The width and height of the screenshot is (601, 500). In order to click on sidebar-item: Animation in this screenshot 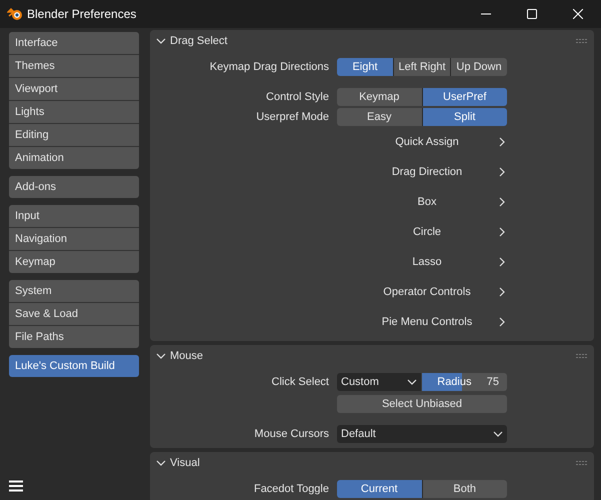, I will do `click(74, 158)`.